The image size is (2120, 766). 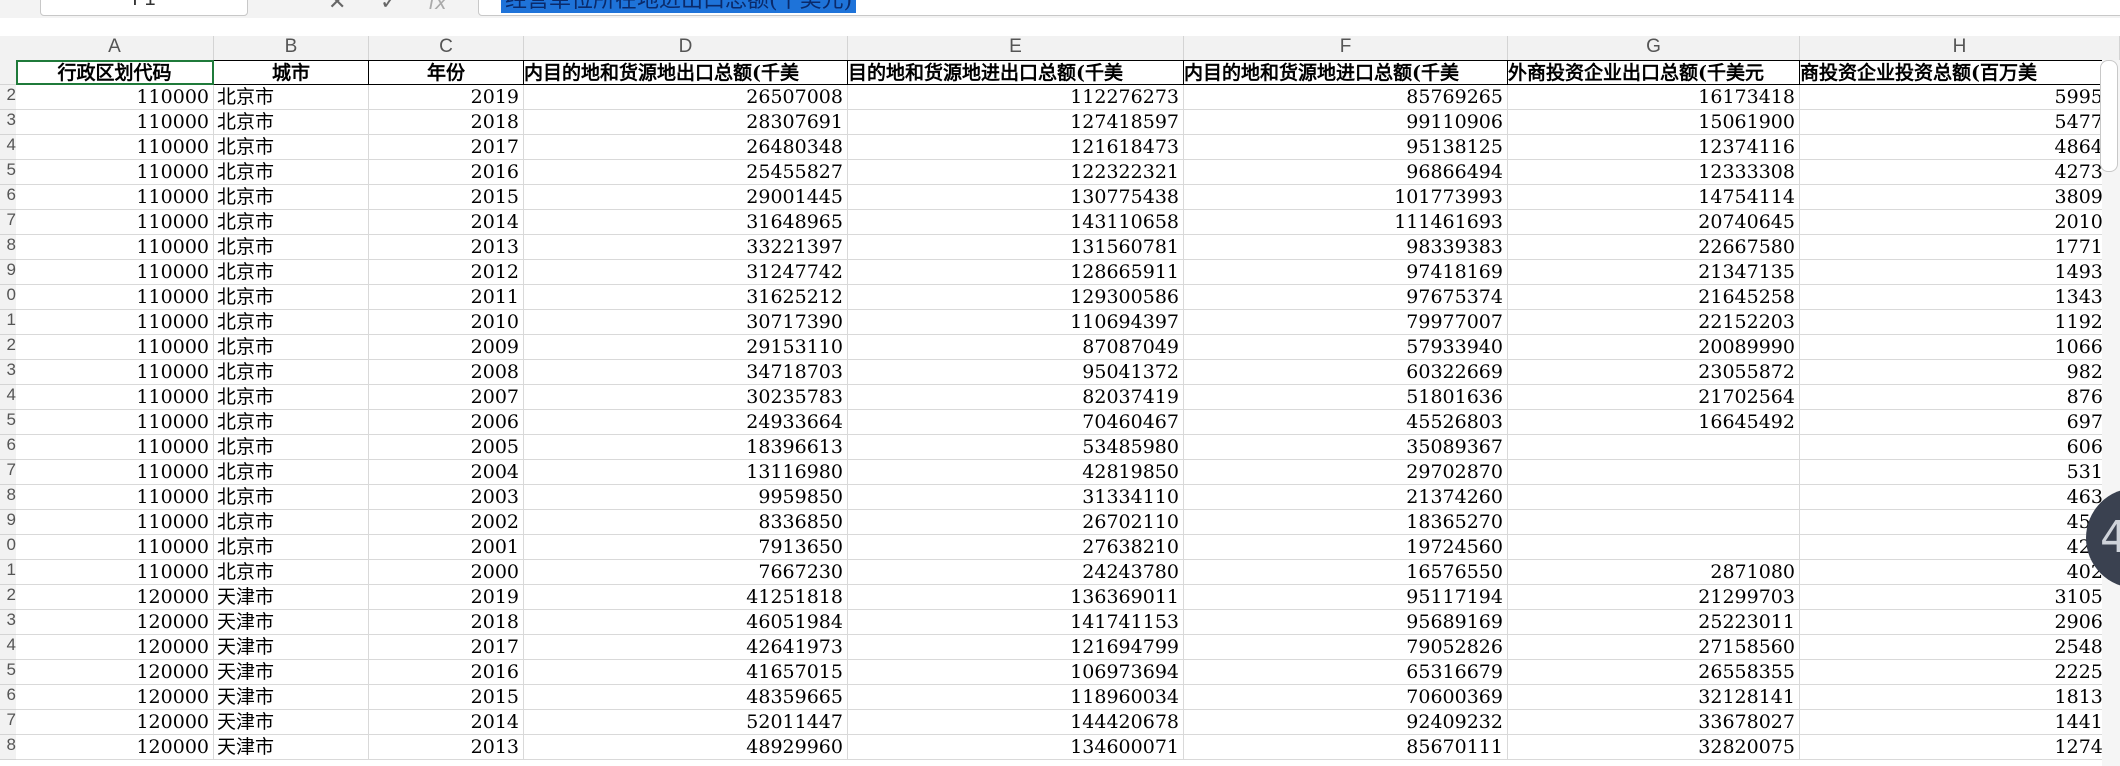 What do you see at coordinates (686, 172) in the screenshot?
I see `table-cell: 25455827` at bounding box center [686, 172].